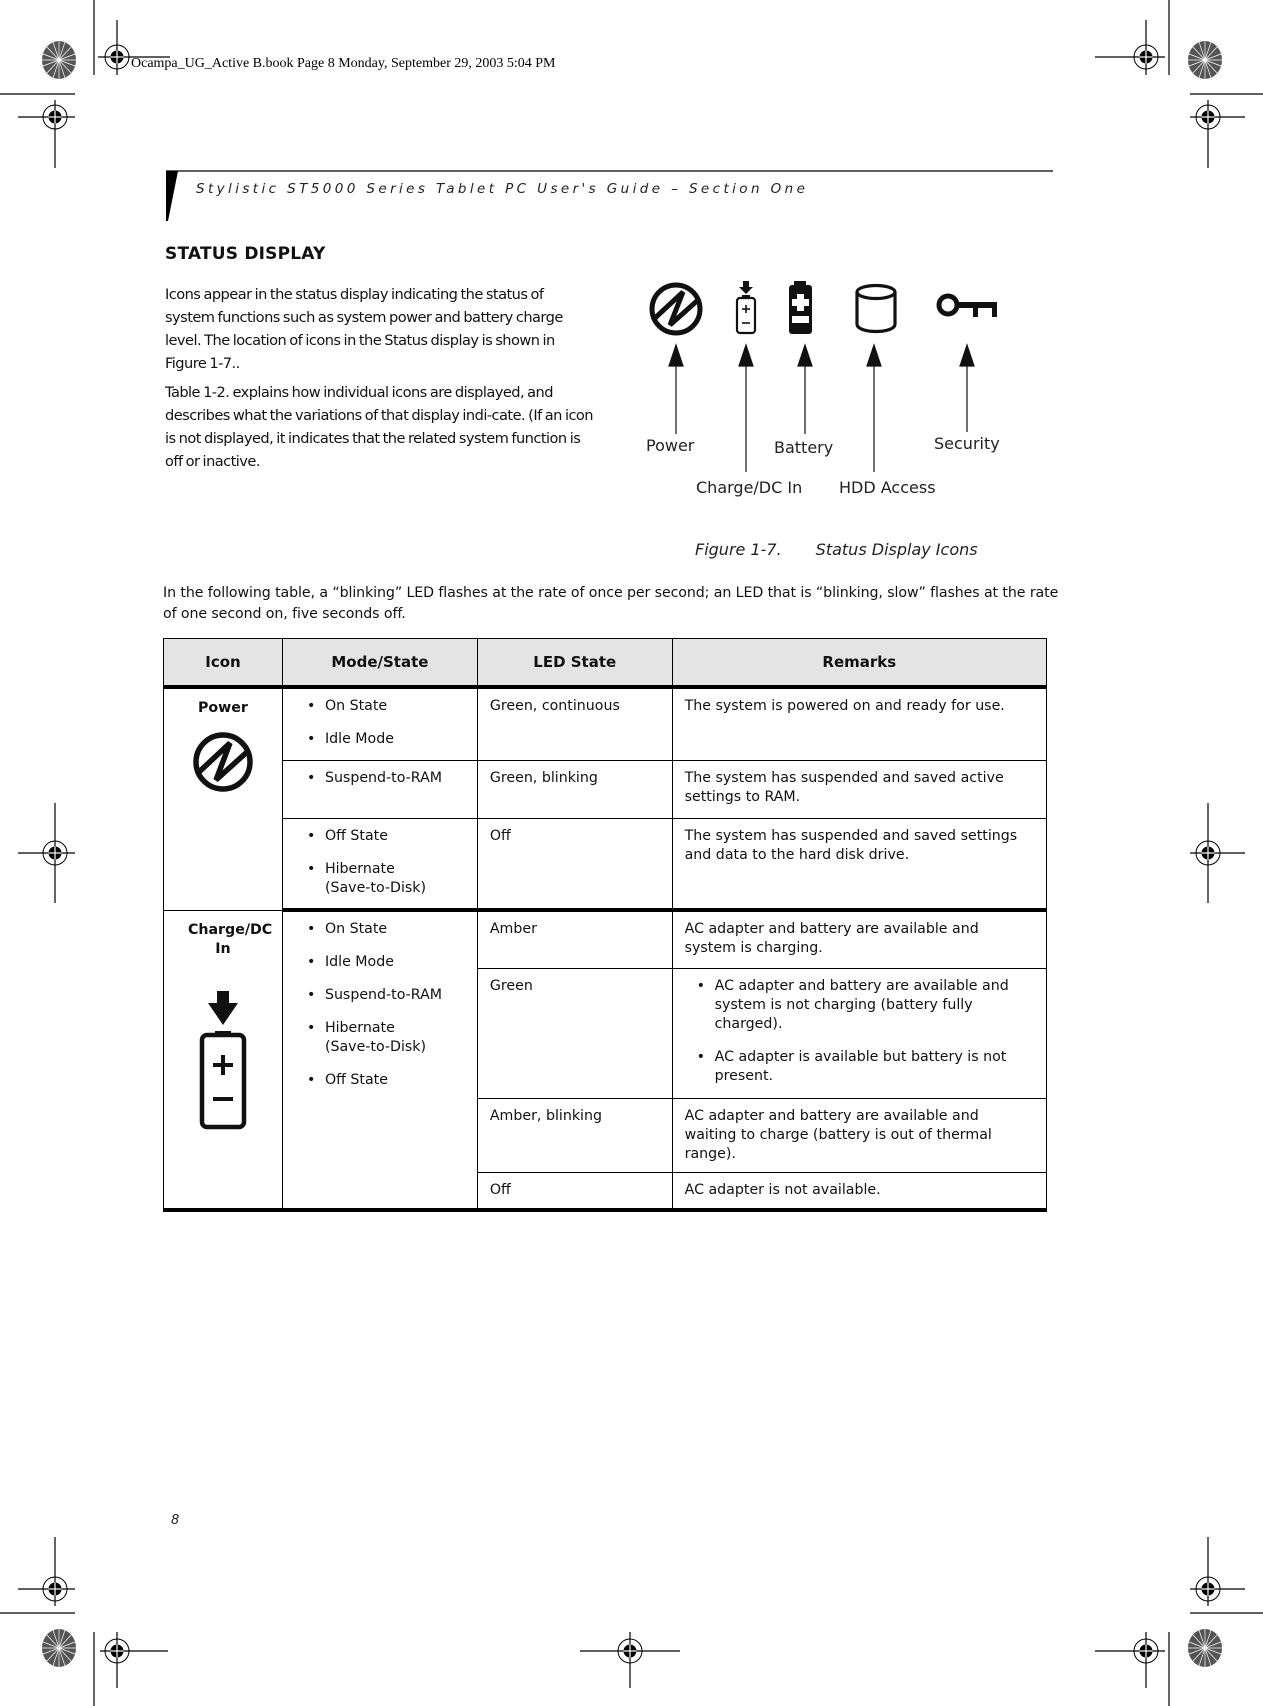  I want to click on figure-label-power: Power, so click(670, 445).